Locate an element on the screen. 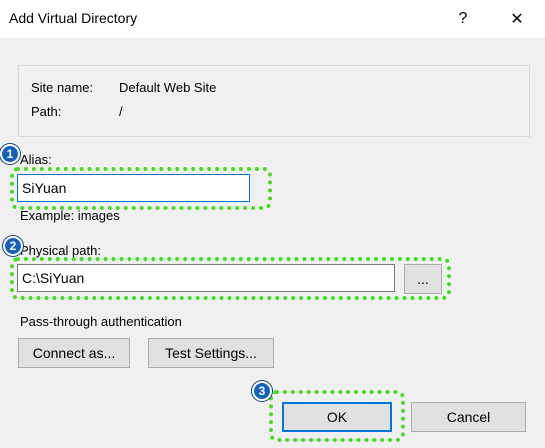  help-button: ? is located at coordinates (463, 19).